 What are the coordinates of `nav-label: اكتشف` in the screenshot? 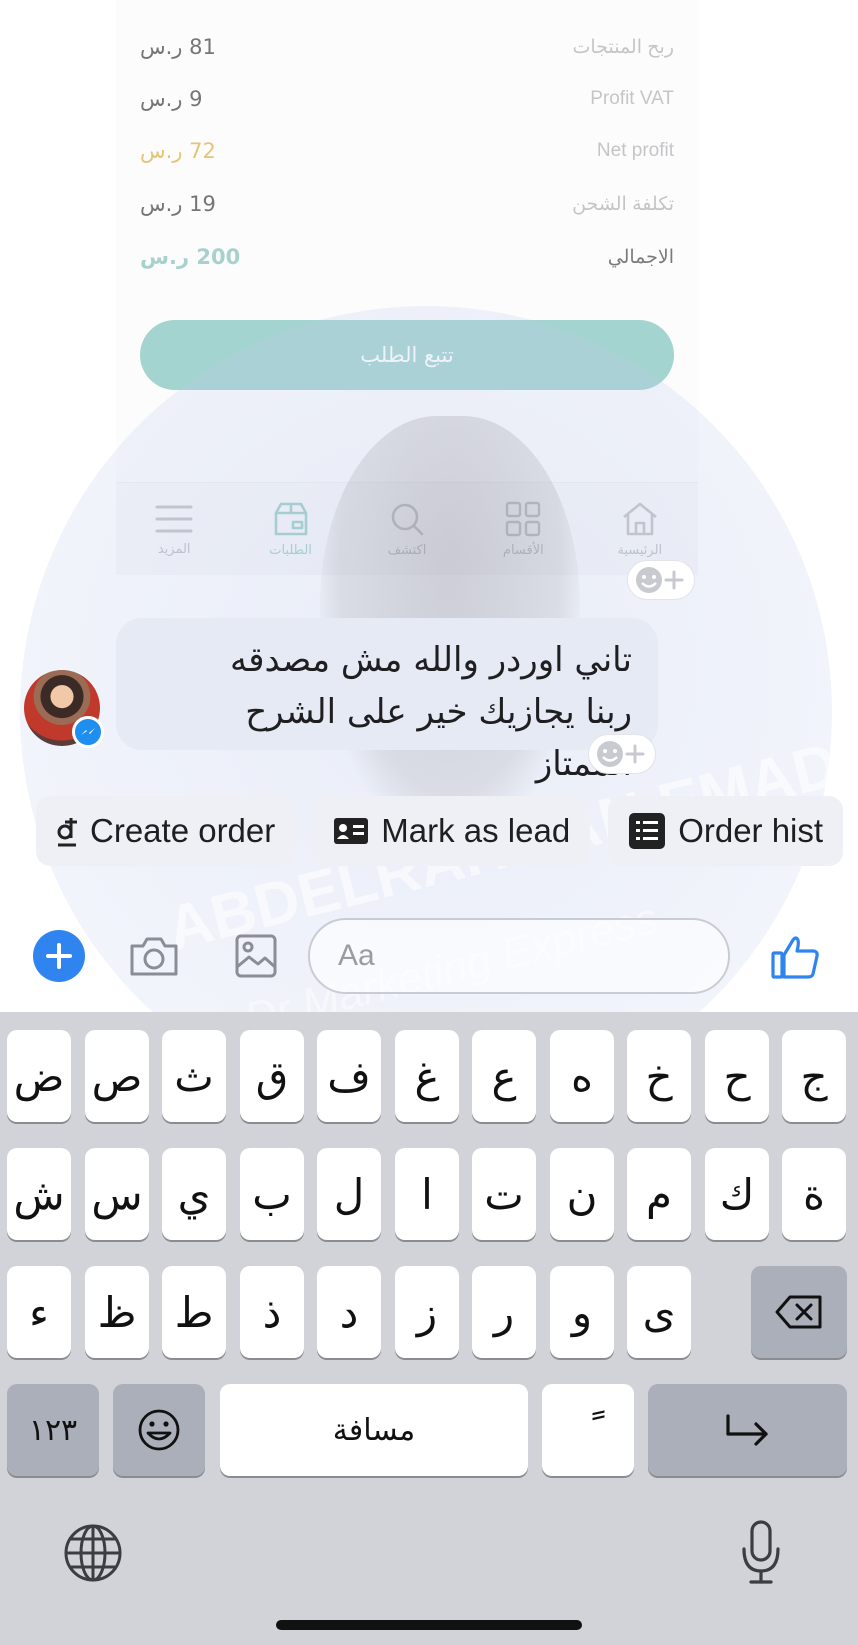 It's located at (407, 550).